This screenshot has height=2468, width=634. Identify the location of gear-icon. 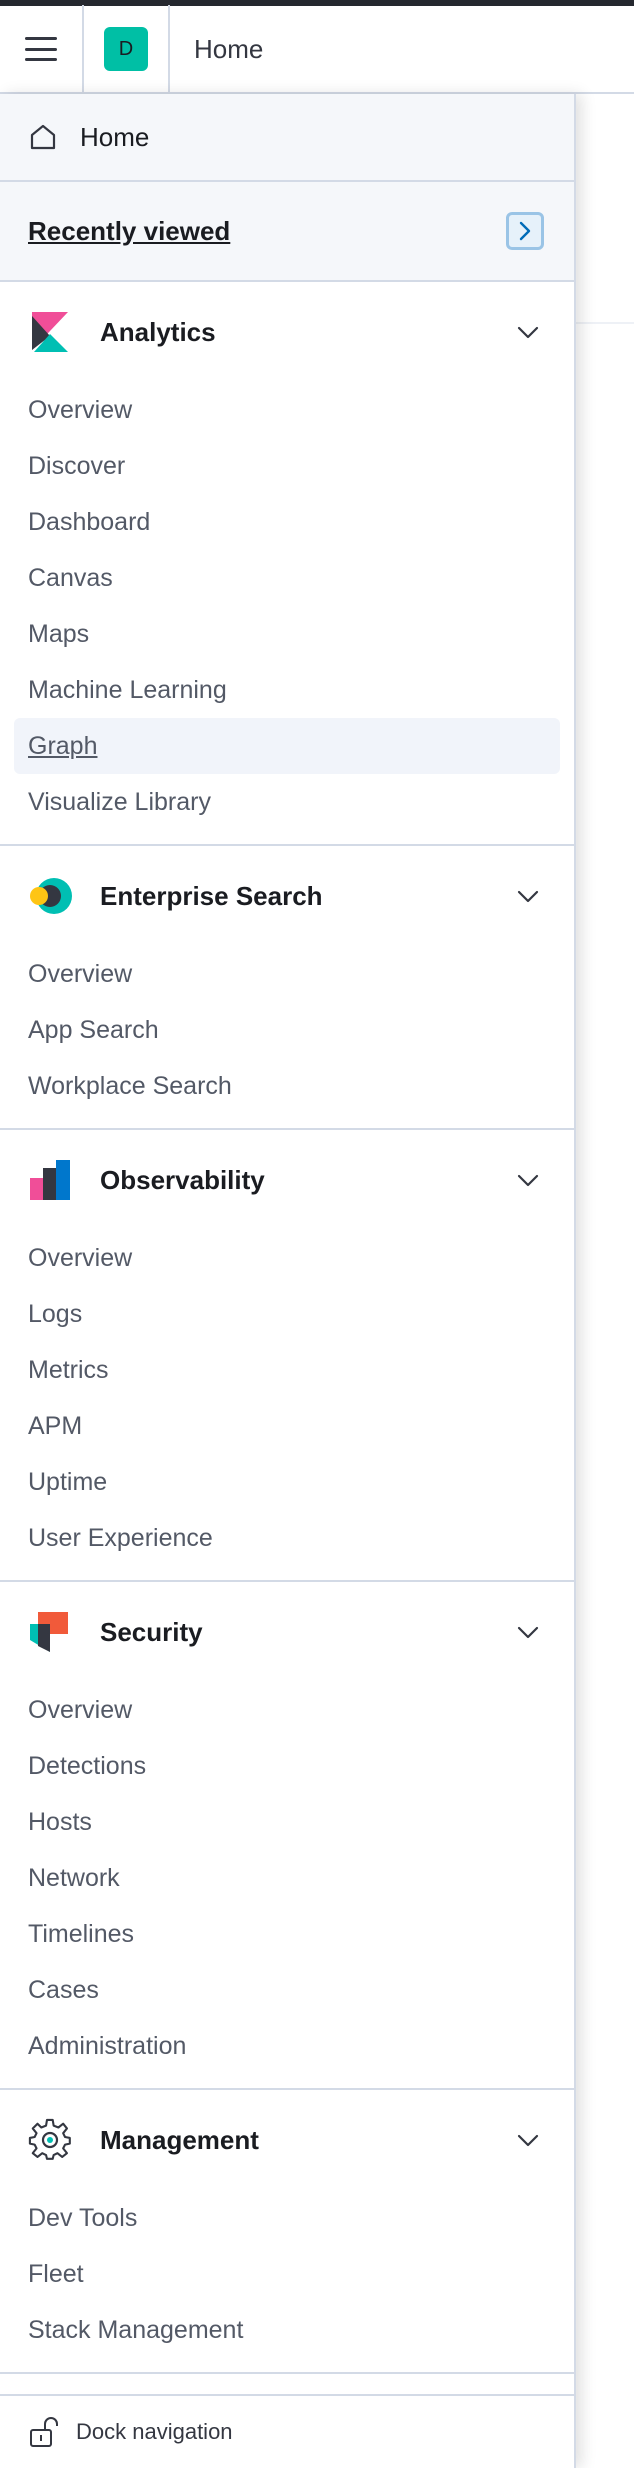
(49, 2139).